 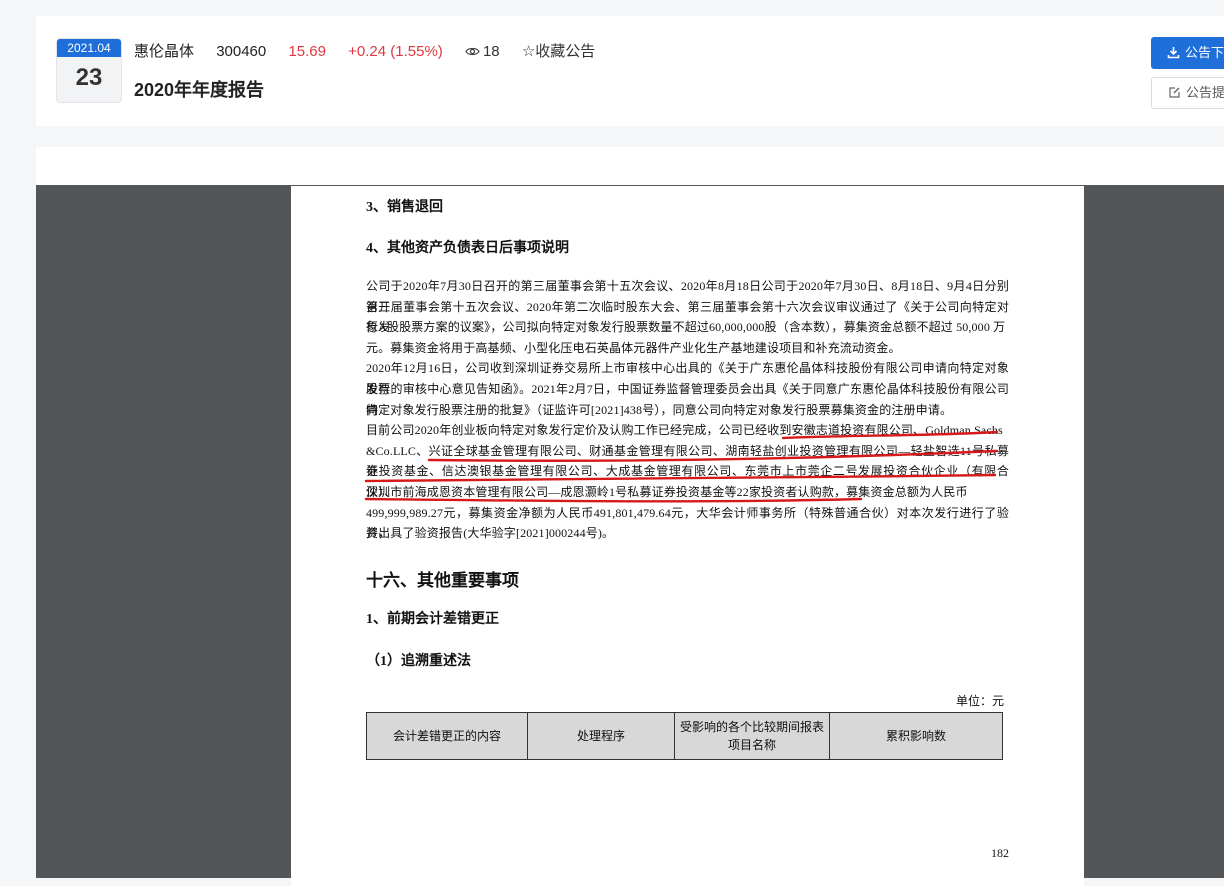 I want to click on table-header-row: 会计差错更正的内容 处理程序 受影响的各个比较期间报表项目名称 累积影响数, so click(x=684, y=736).